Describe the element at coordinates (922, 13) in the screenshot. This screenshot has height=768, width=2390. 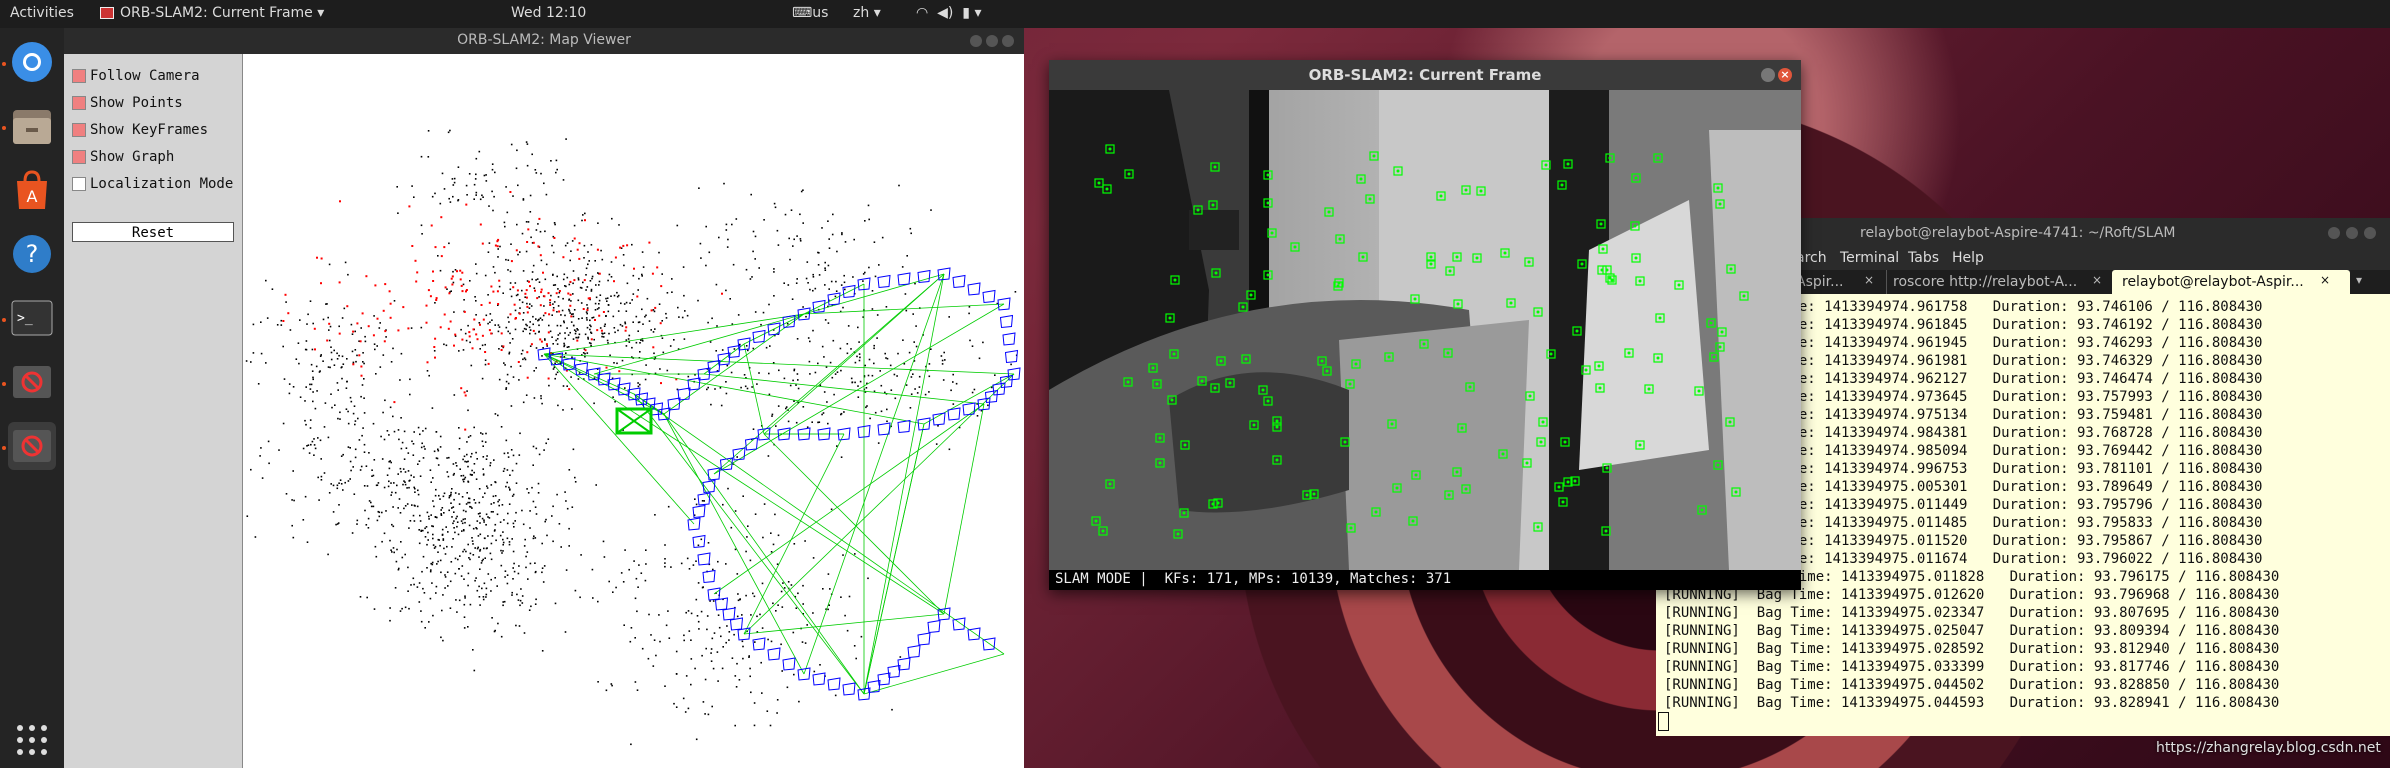
I see `wifi-icon: ◠` at that location.